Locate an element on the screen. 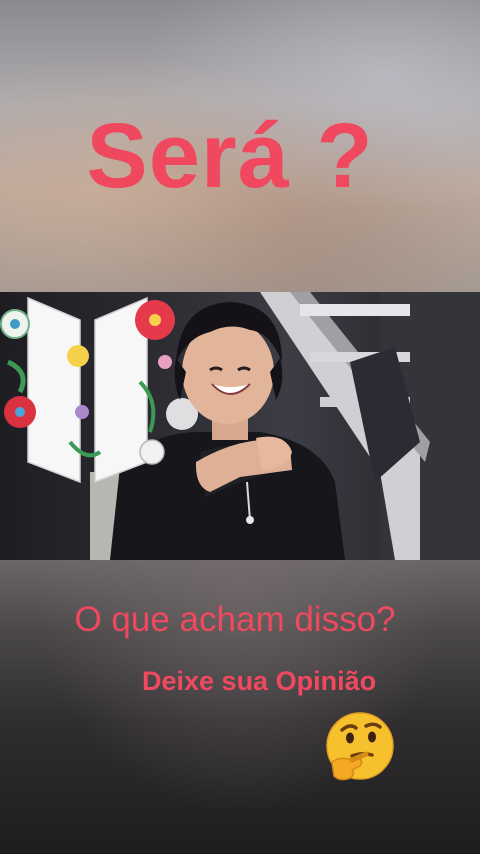 This screenshot has width=480, height=854. bts-logo-icon is located at coordinates (87, 390).